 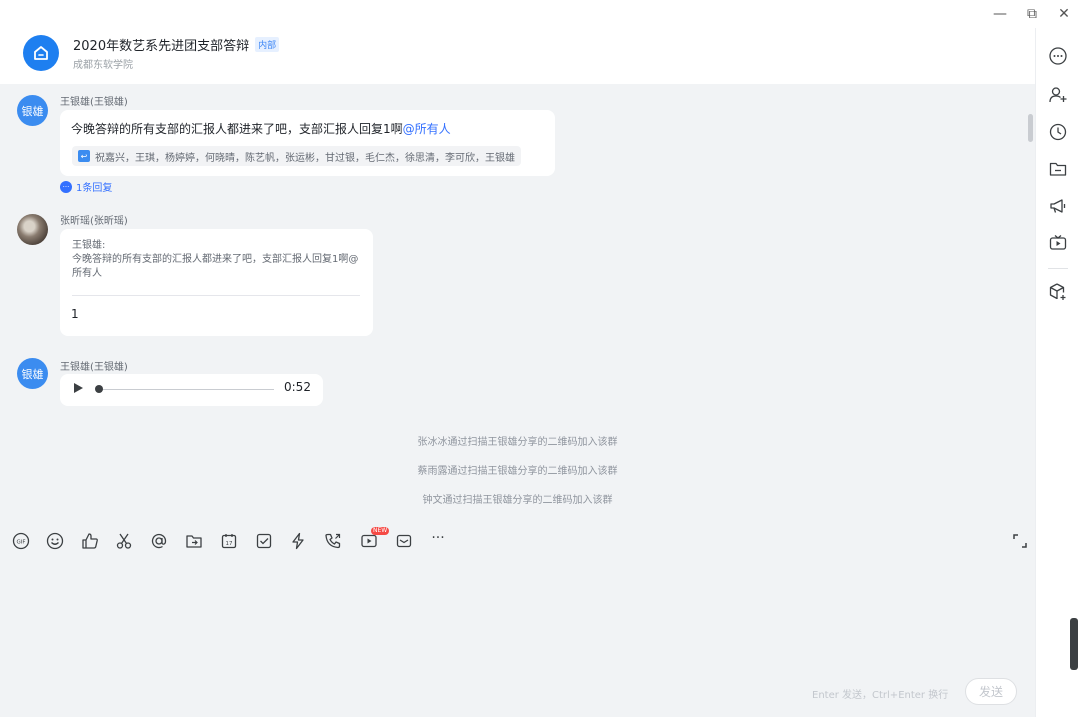 I want to click on voice-progress-knob, so click(x=99, y=389).